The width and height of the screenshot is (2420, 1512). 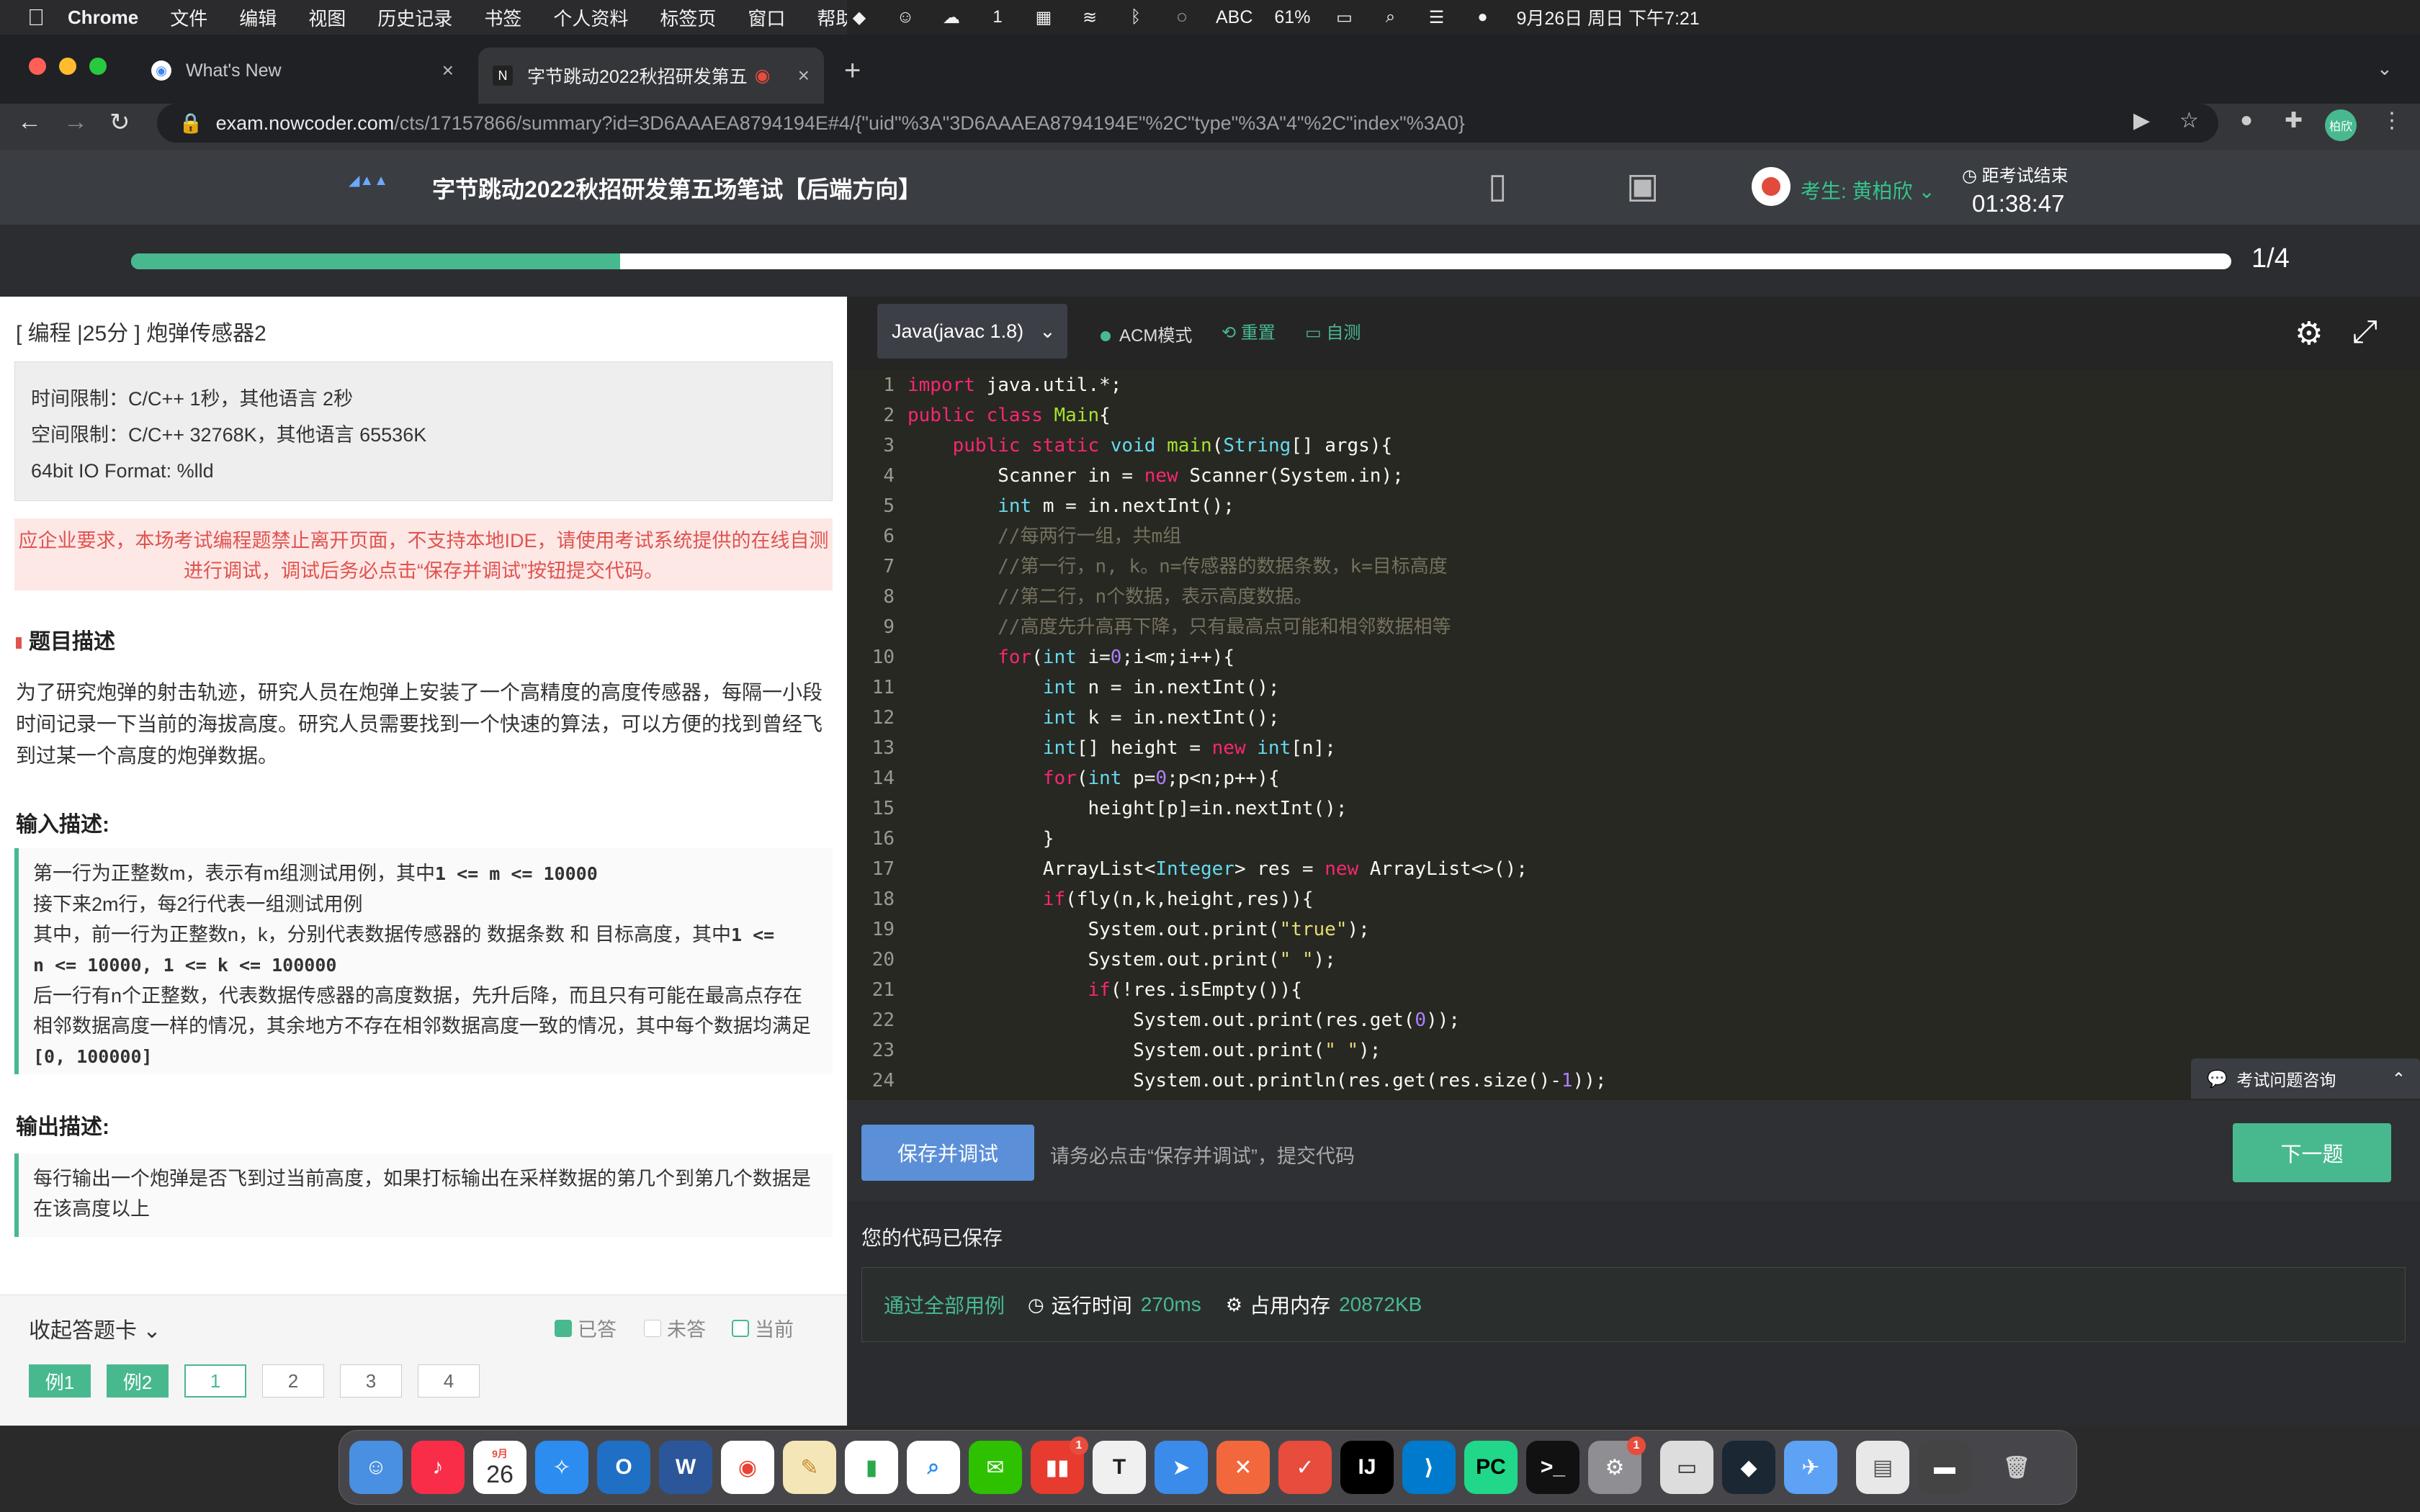 I want to click on documents-folder-icon: ▤, so click(x=1882, y=1467).